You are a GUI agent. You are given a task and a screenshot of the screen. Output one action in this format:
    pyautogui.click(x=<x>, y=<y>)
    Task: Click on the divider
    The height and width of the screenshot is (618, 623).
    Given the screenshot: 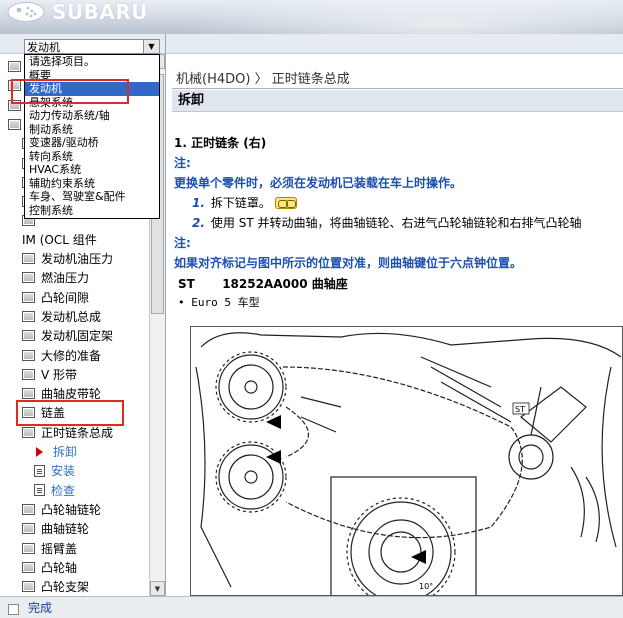 What is the action you would take?
    pyautogui.click(x=397, y=88)
    